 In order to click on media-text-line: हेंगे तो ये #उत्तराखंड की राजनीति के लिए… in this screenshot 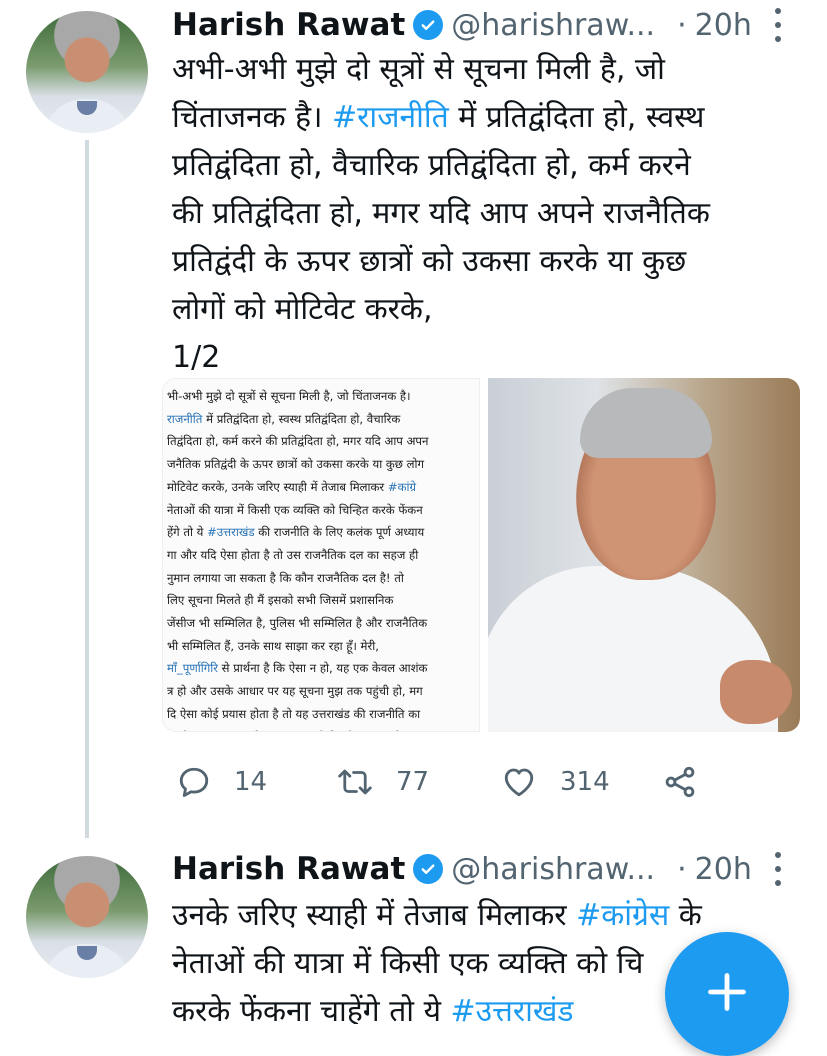, I will do `click(322, 532)`.